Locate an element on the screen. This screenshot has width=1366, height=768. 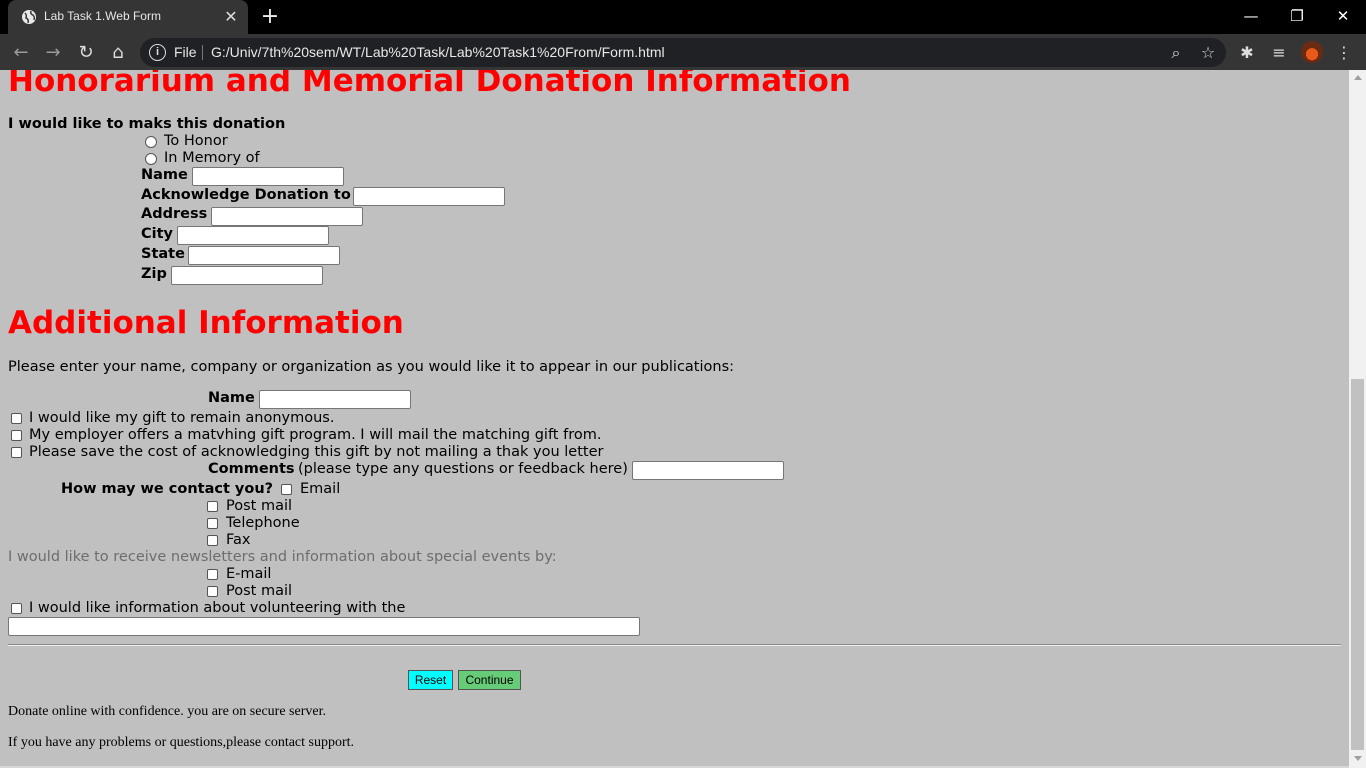
no-letter-checkbox is located at coordinates (16, 452).